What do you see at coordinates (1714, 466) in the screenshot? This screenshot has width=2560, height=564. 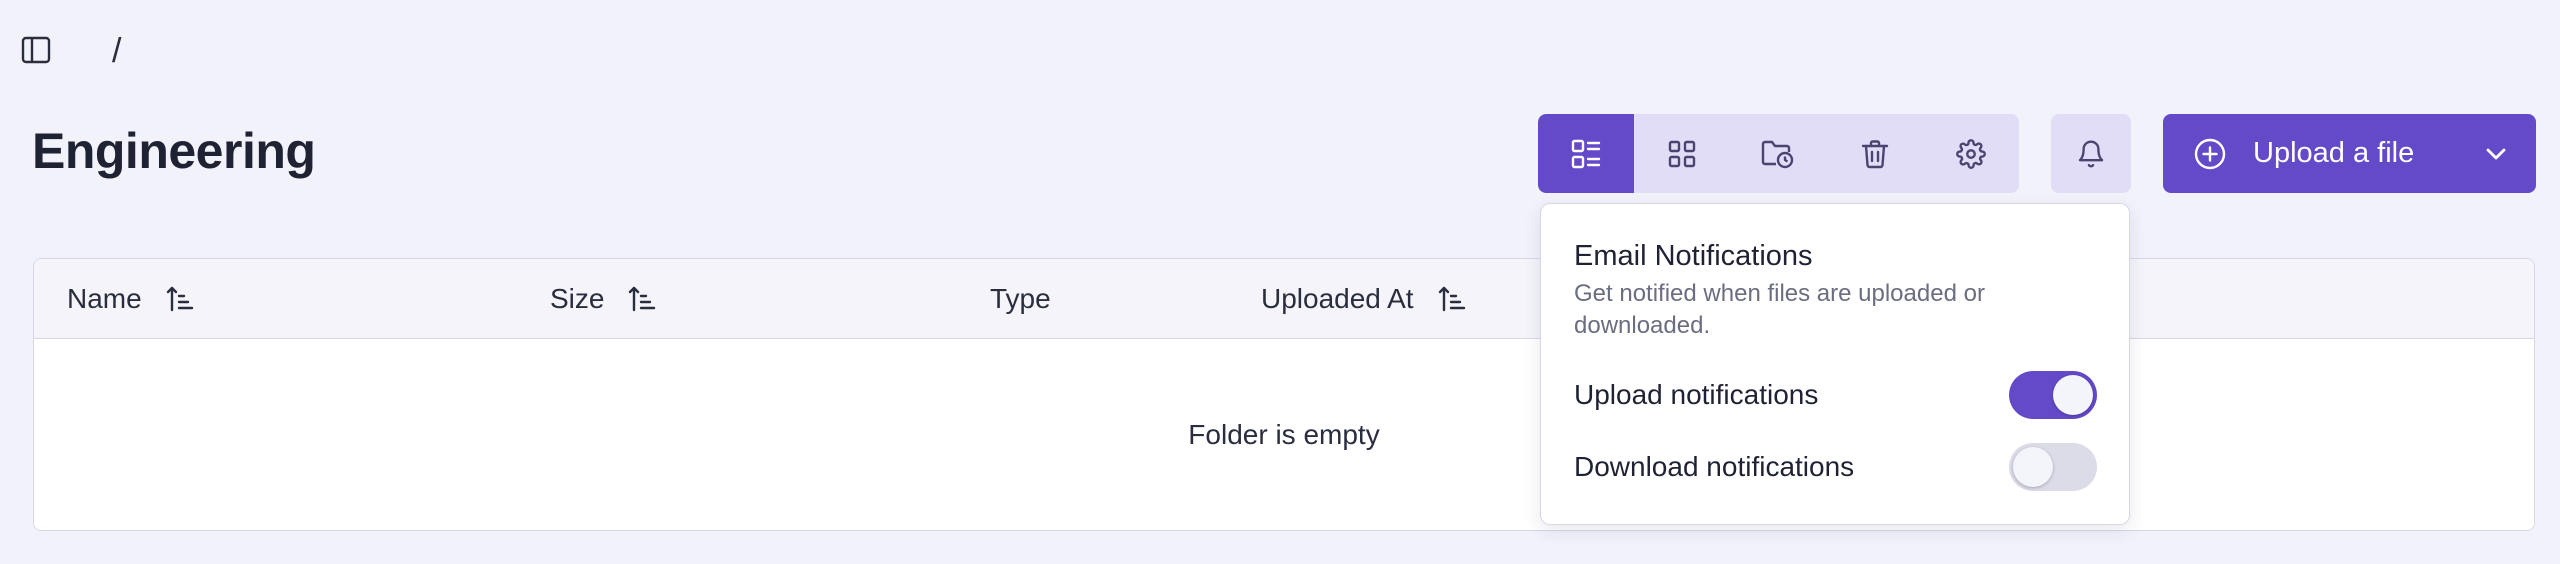 I see `download-notifications-label: Download notifications` at bounding box center [1714, 466].